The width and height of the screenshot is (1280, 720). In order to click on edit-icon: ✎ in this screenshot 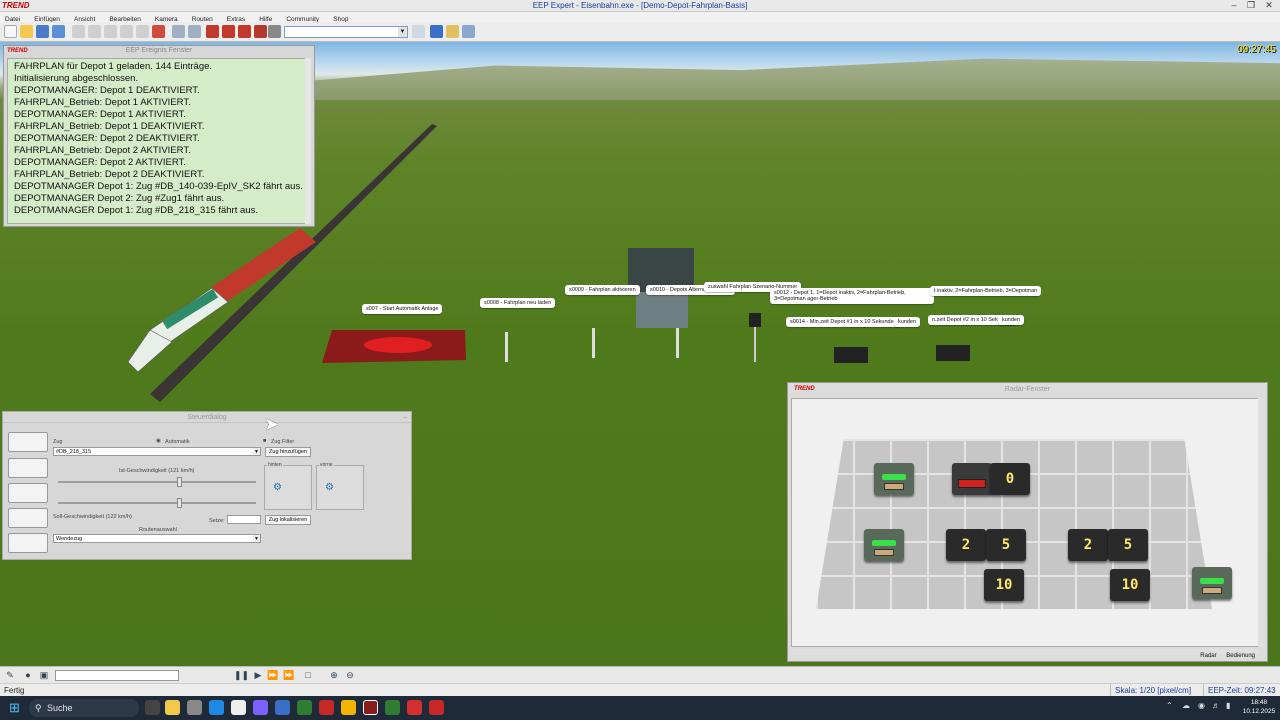, I will do `click(10, 675)`.